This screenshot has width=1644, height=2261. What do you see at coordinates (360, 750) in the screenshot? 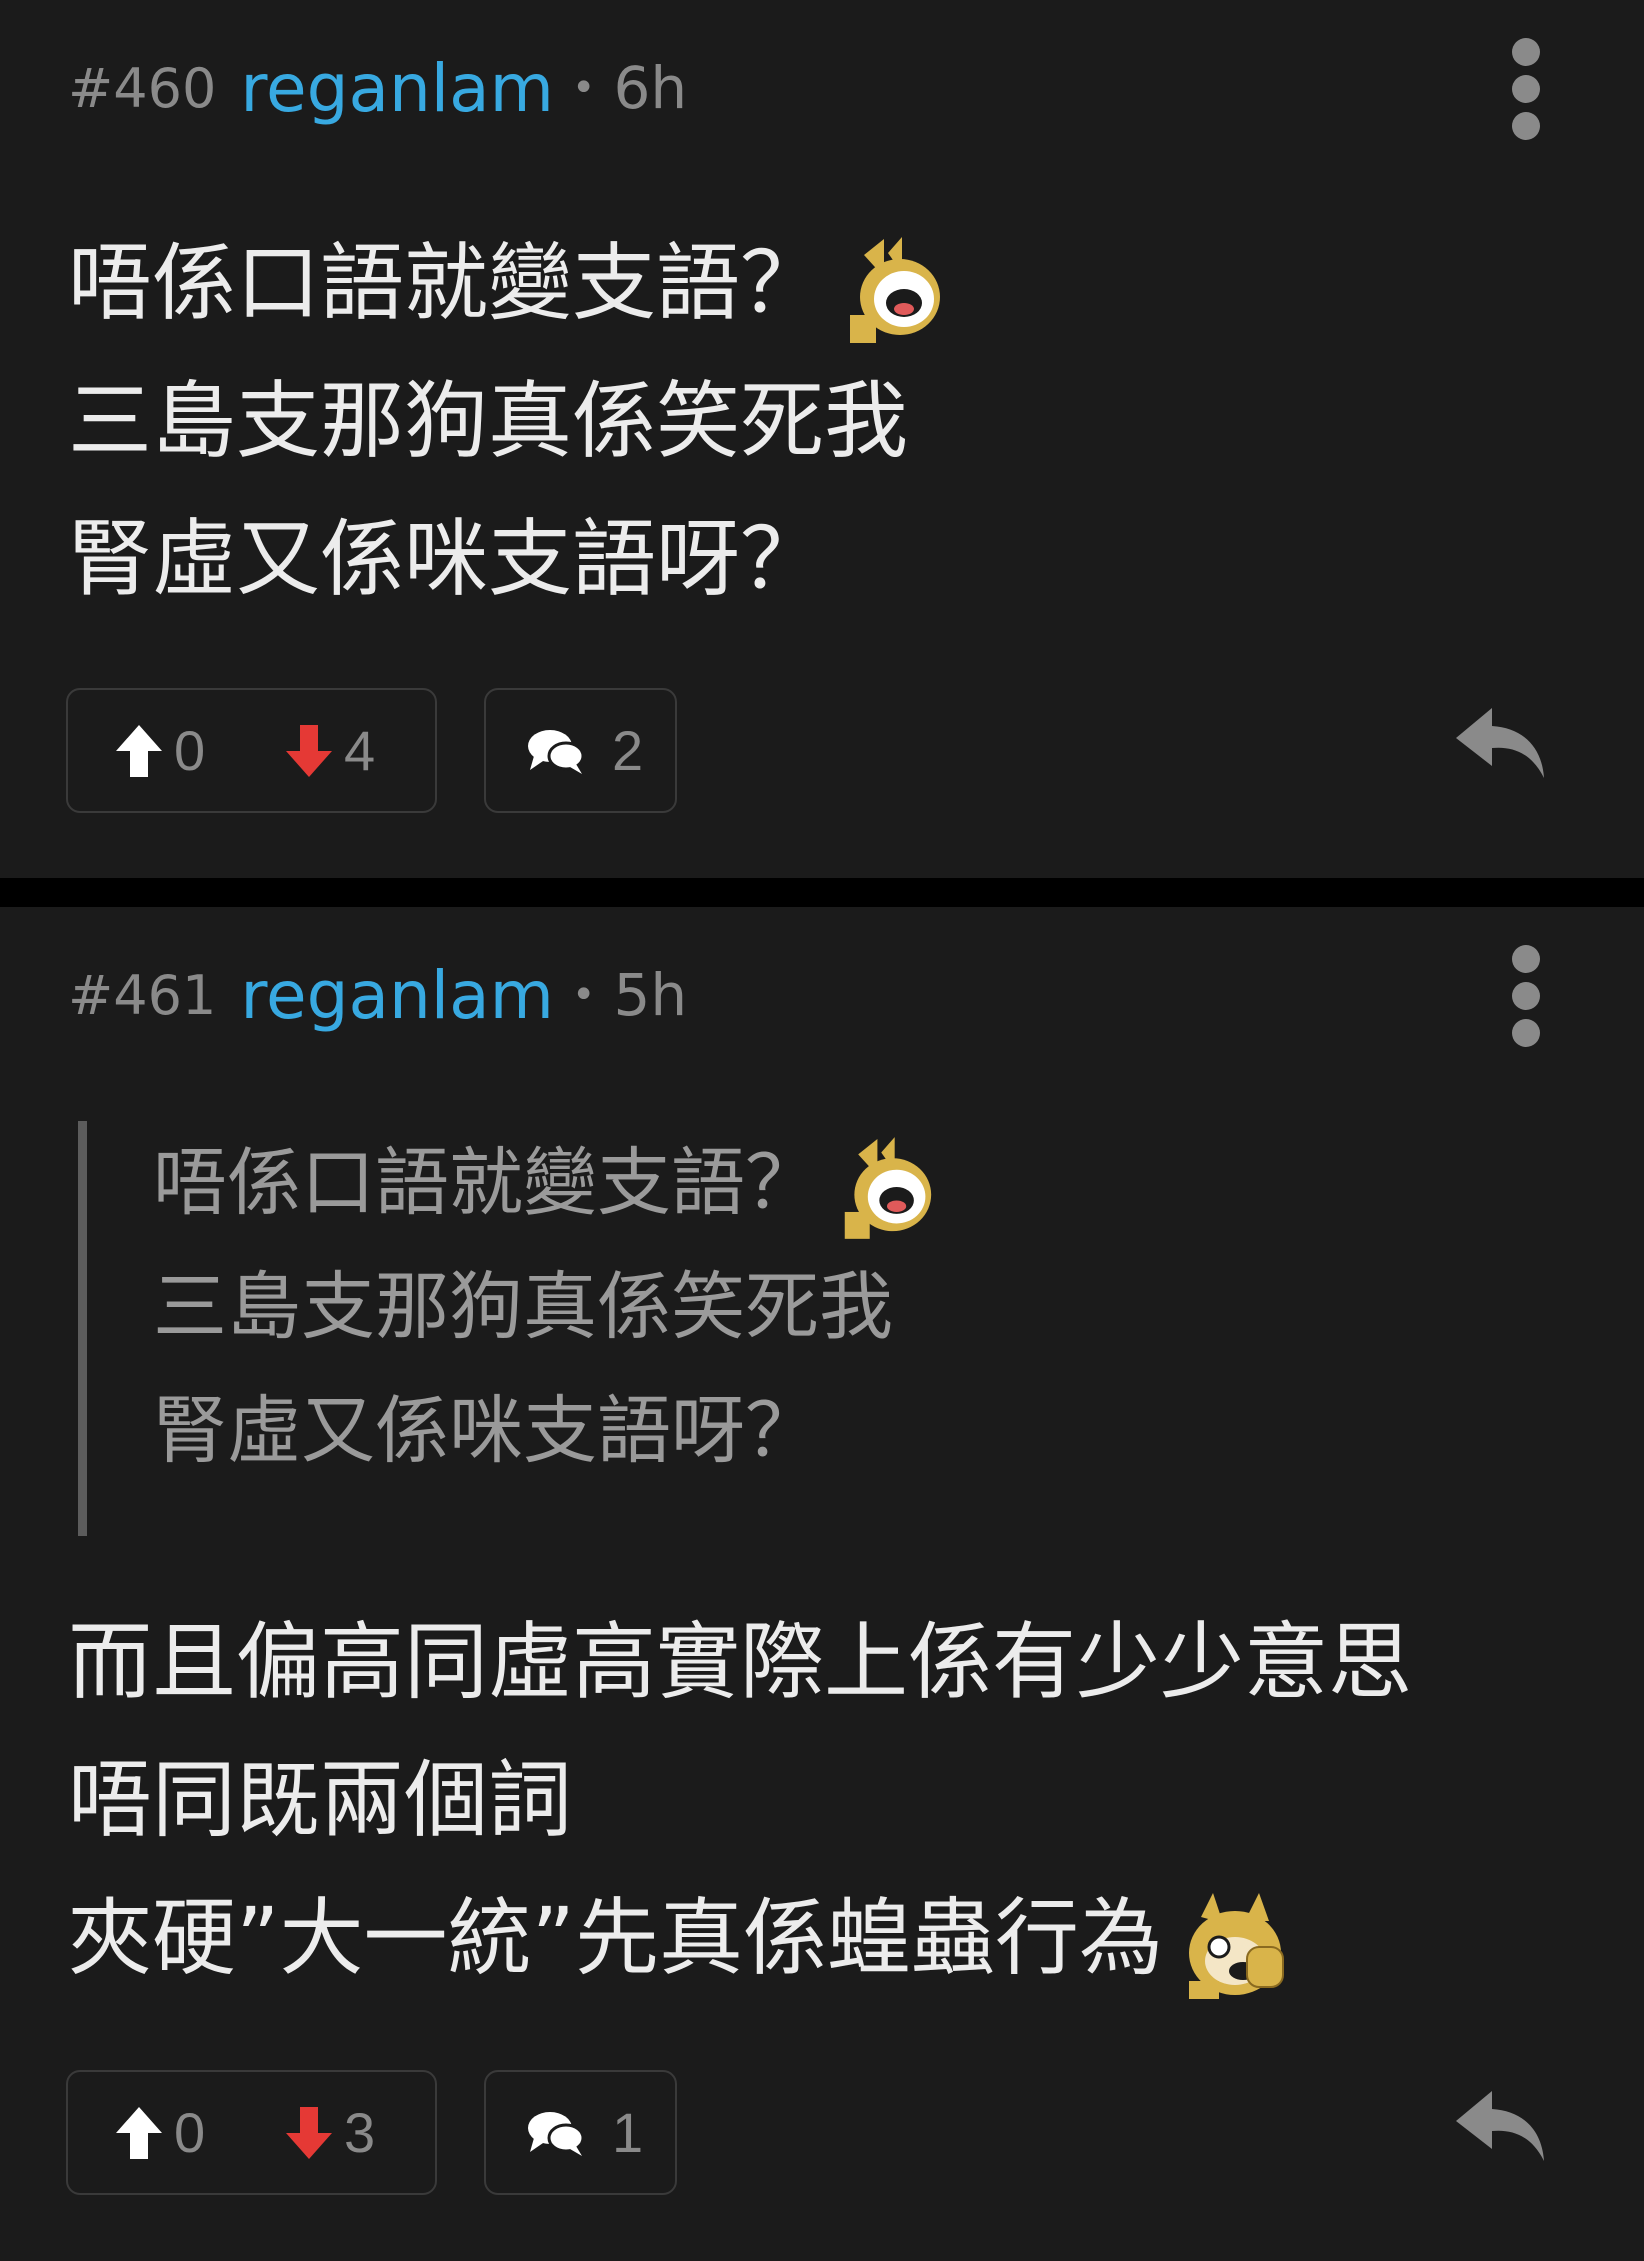
I see `downvote-count: 4` at bounding box center [360, 750].